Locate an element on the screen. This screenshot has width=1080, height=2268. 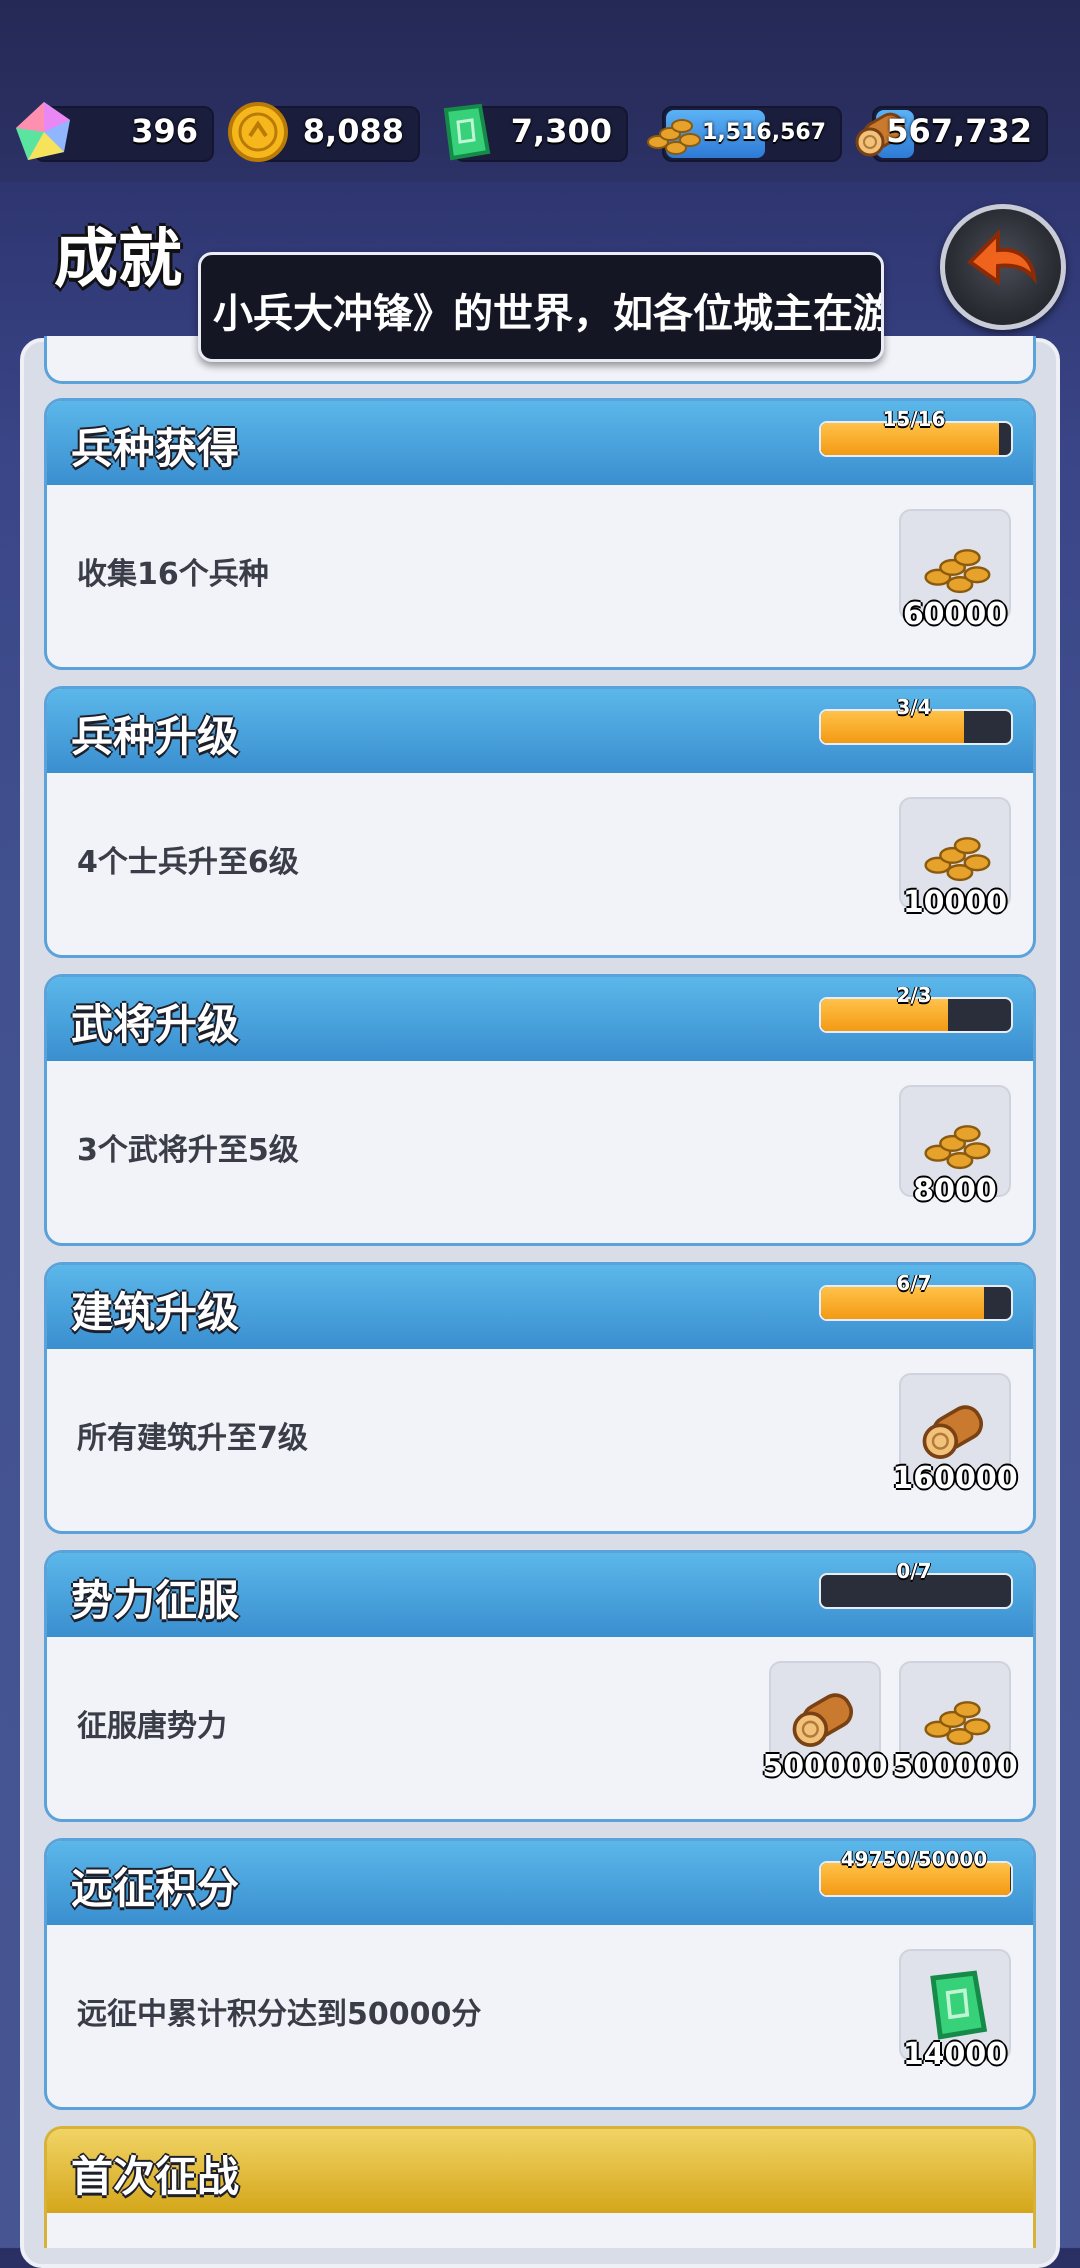
achievement-card-gold: 首次征战 is located at coordinates (540, 2187).